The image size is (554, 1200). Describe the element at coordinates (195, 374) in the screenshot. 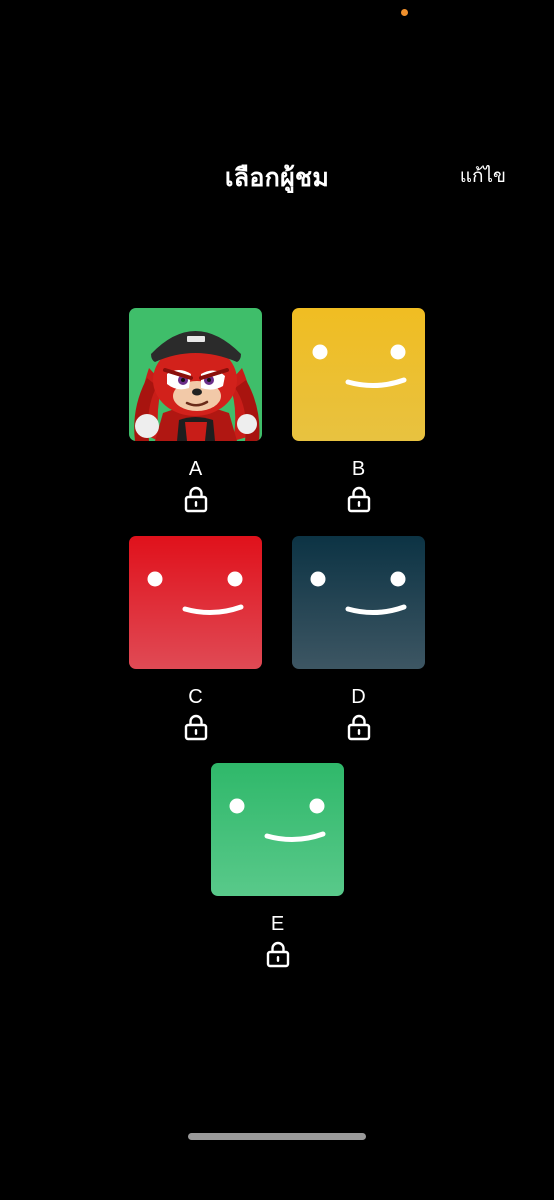

I see `knuckles-avatar` at that location.